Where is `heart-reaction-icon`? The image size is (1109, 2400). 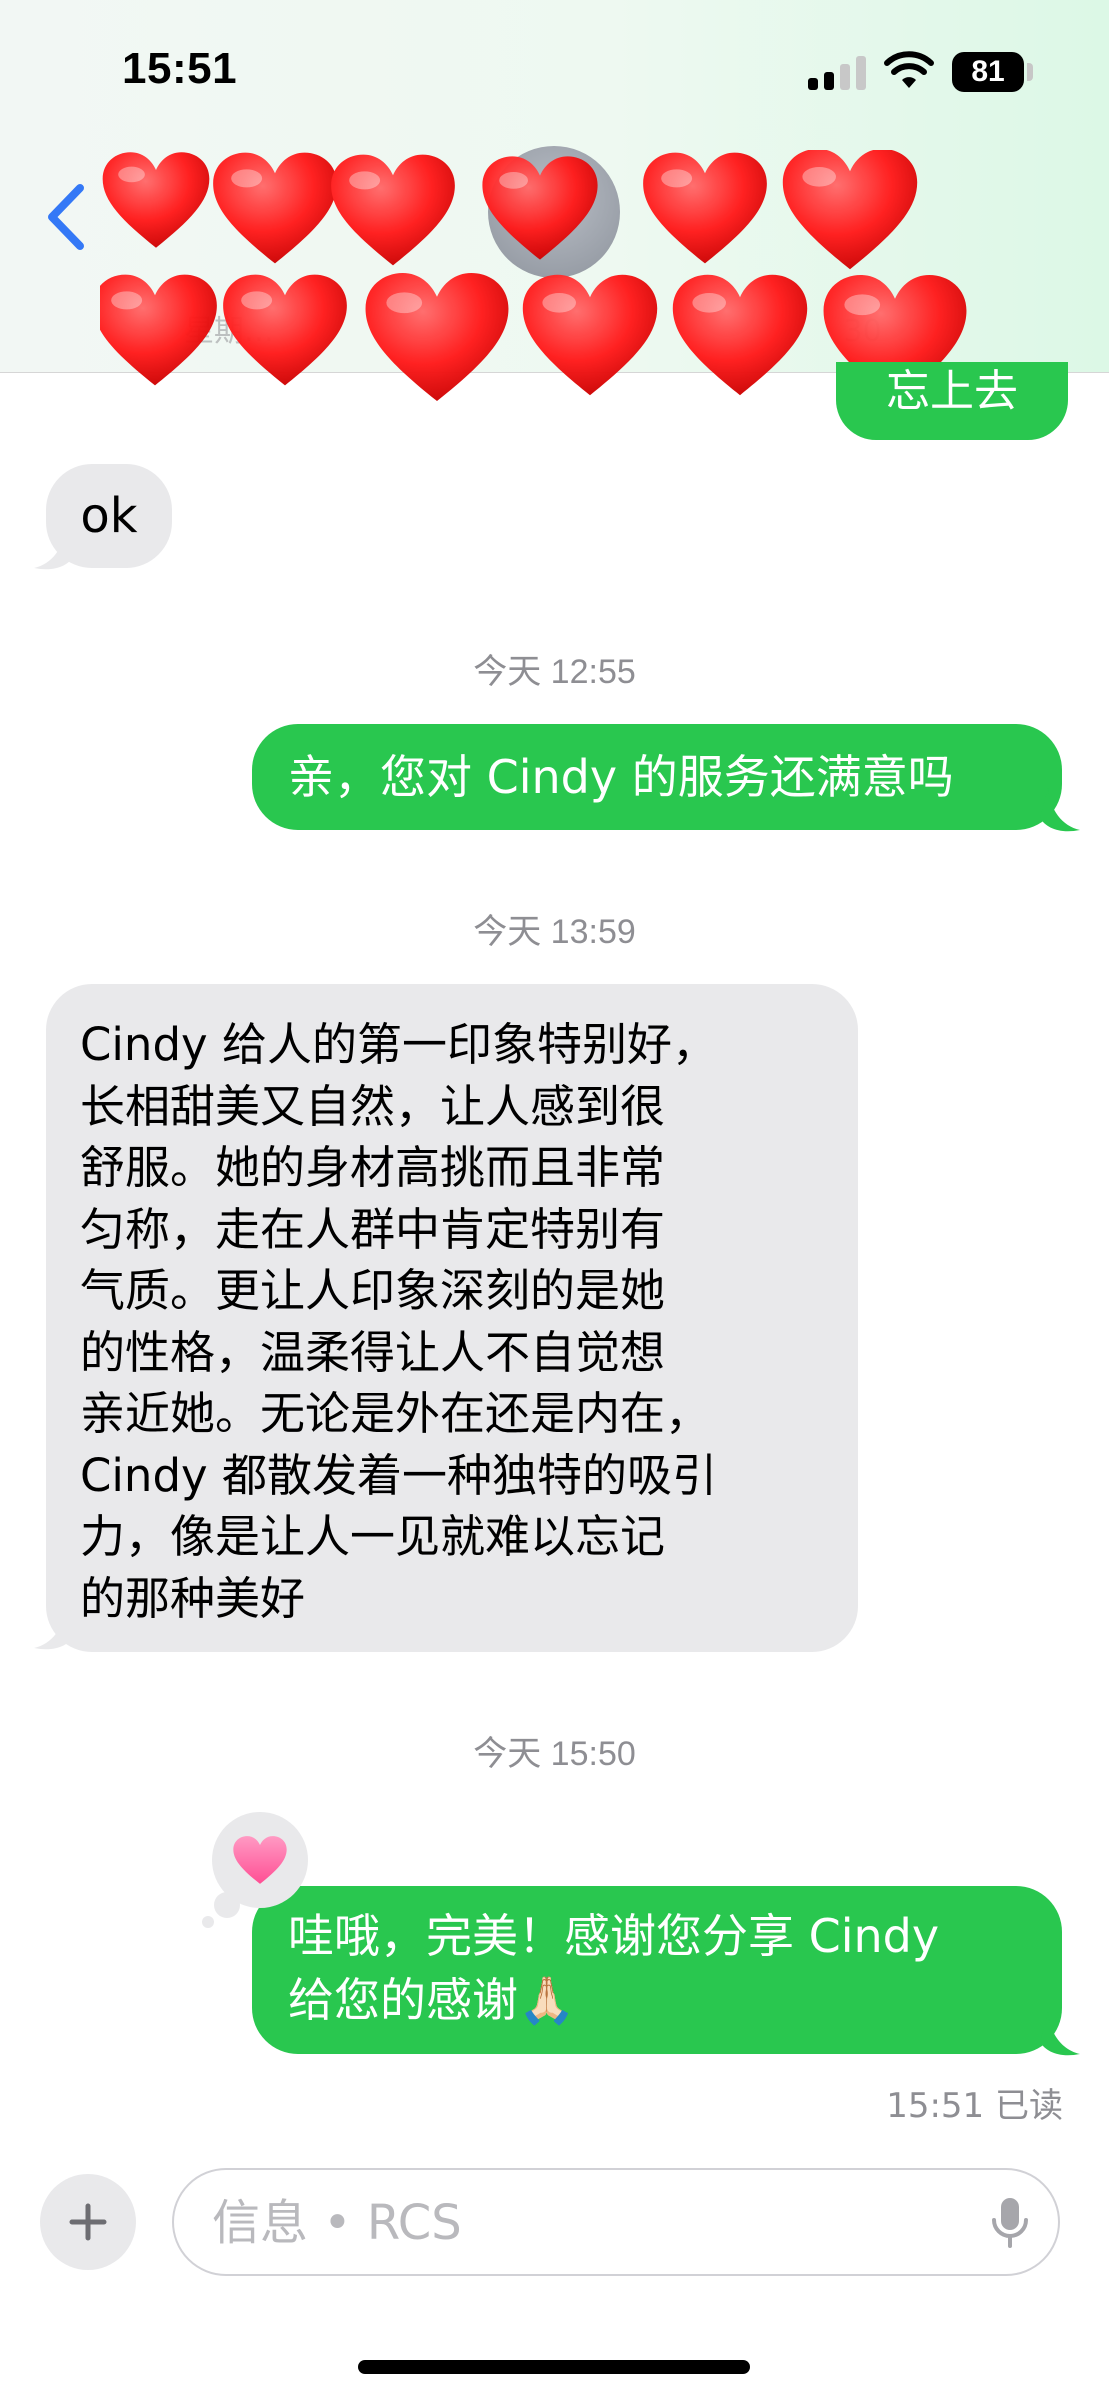
heart-reaction-icon is located at coordinates (260, 1860).